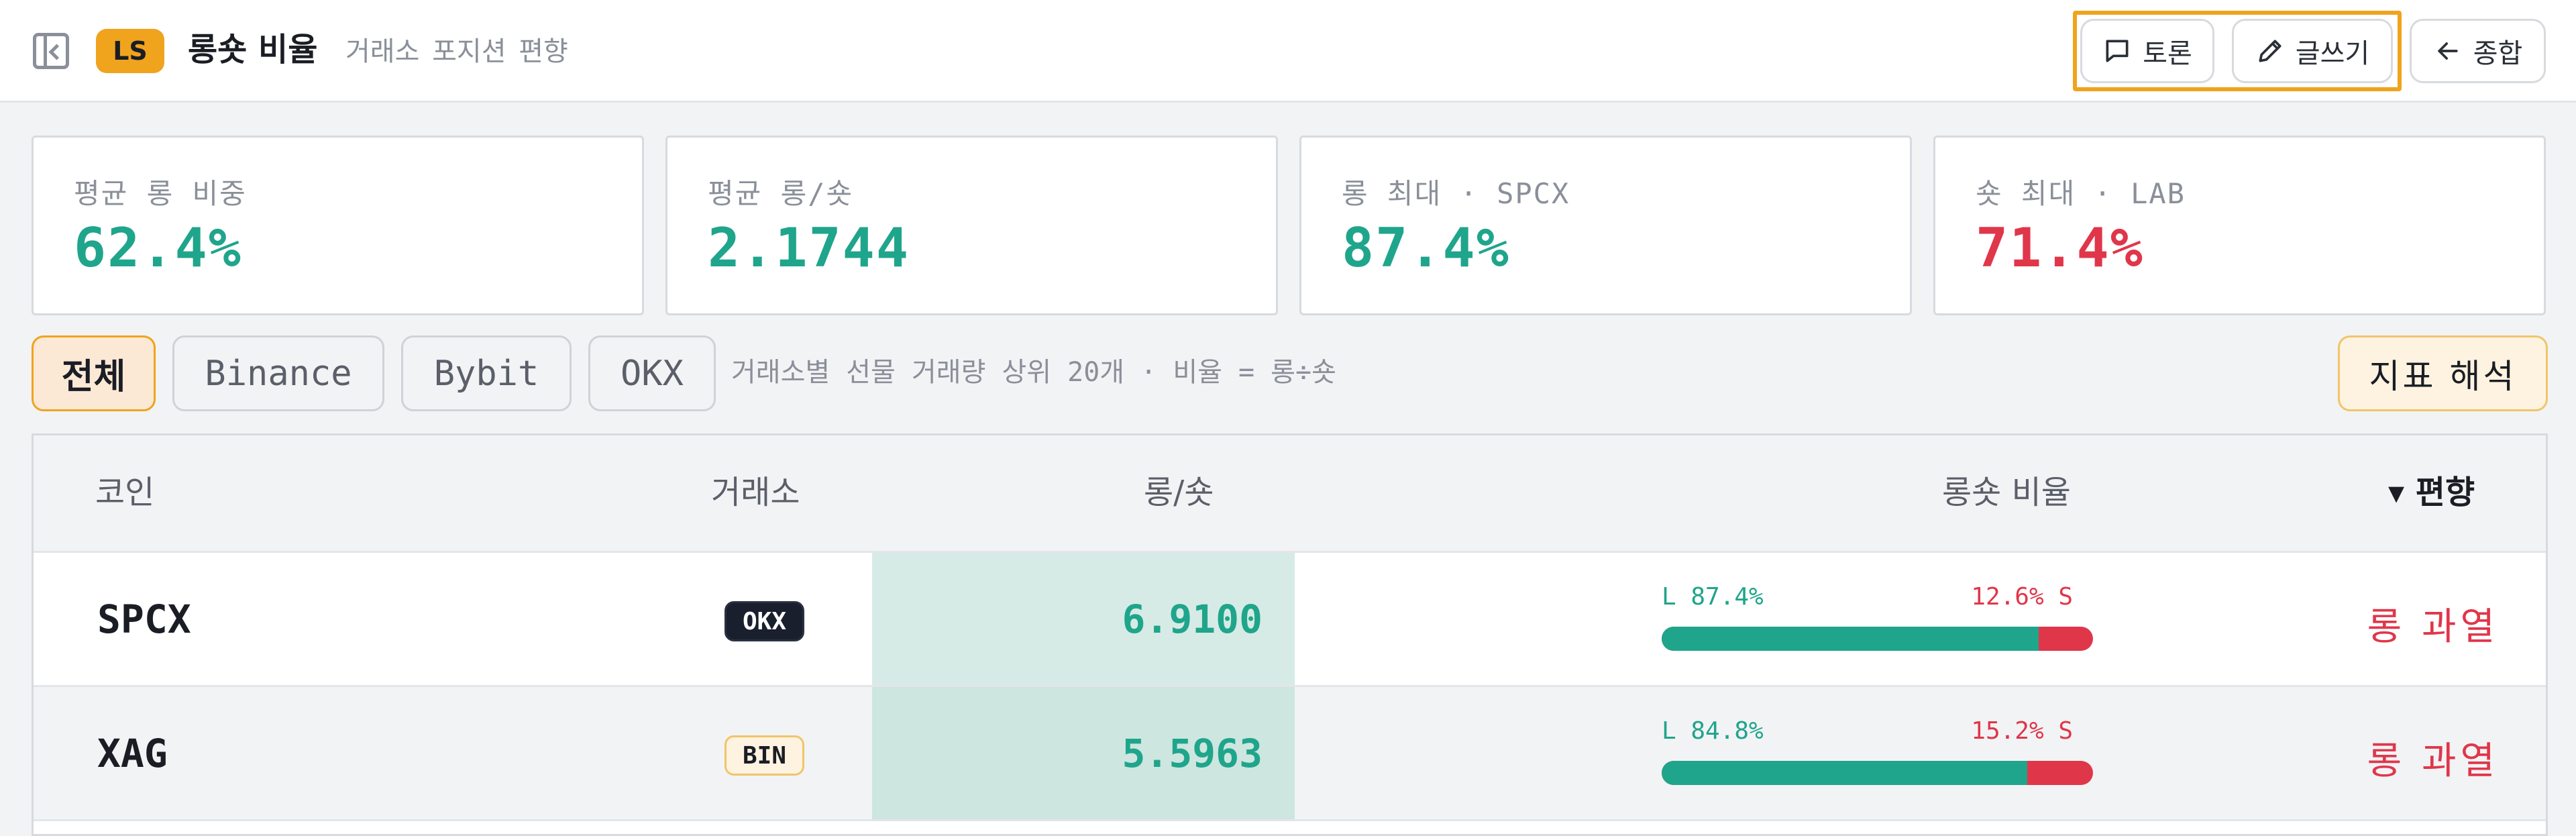 The height and width of the screenshot is (836, 2576). Describe the element at coordinates (51, 51) in the screenshot. I see `sidebar-toggle-icon` at that location.